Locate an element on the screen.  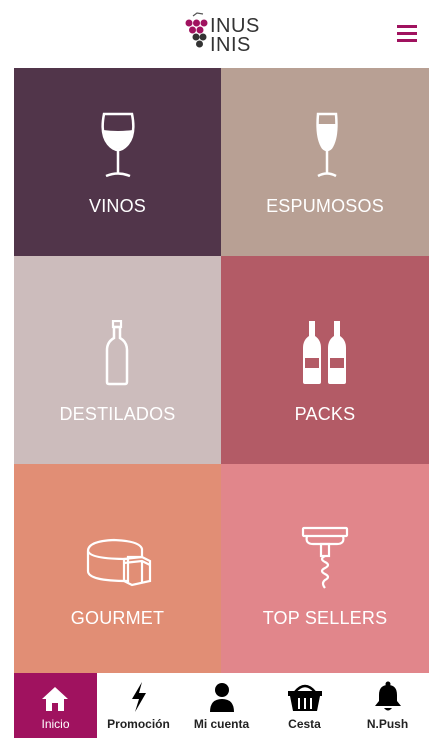
bell-icon is located at coordinates (388, 696).